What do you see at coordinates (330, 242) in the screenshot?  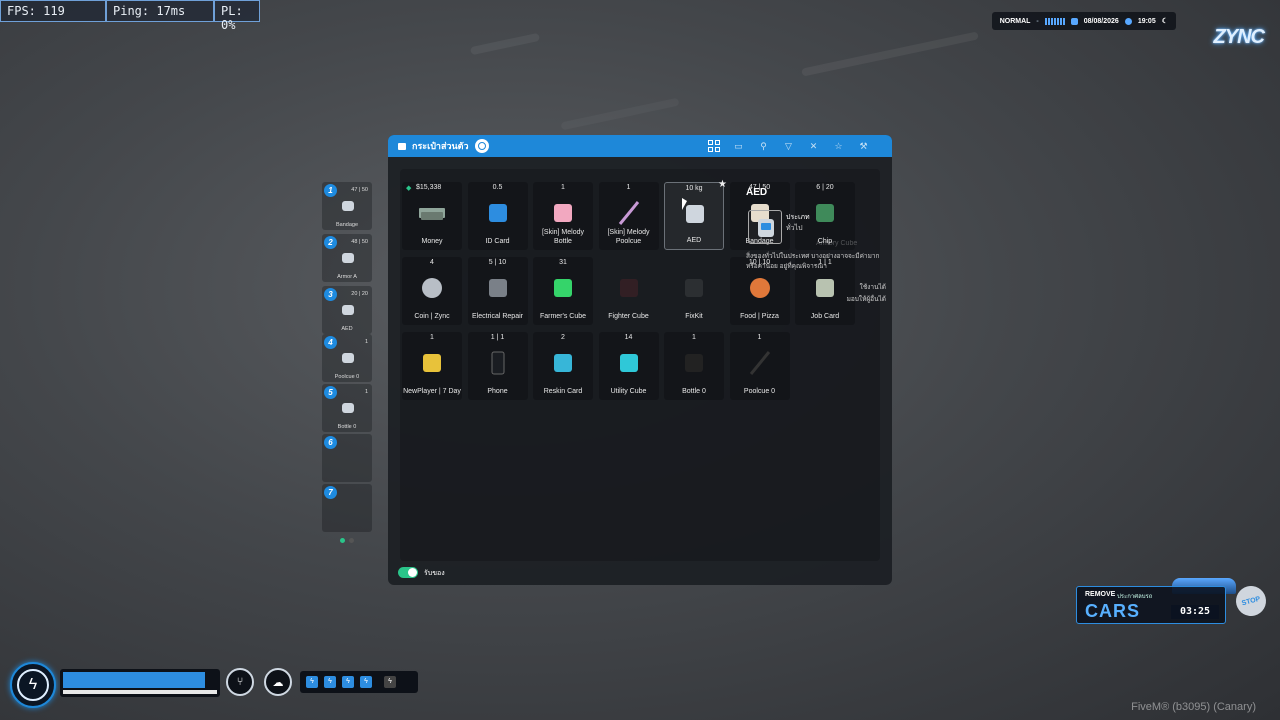 I see `hotbar-slot-number: 2` at bounding box center [330, 242].